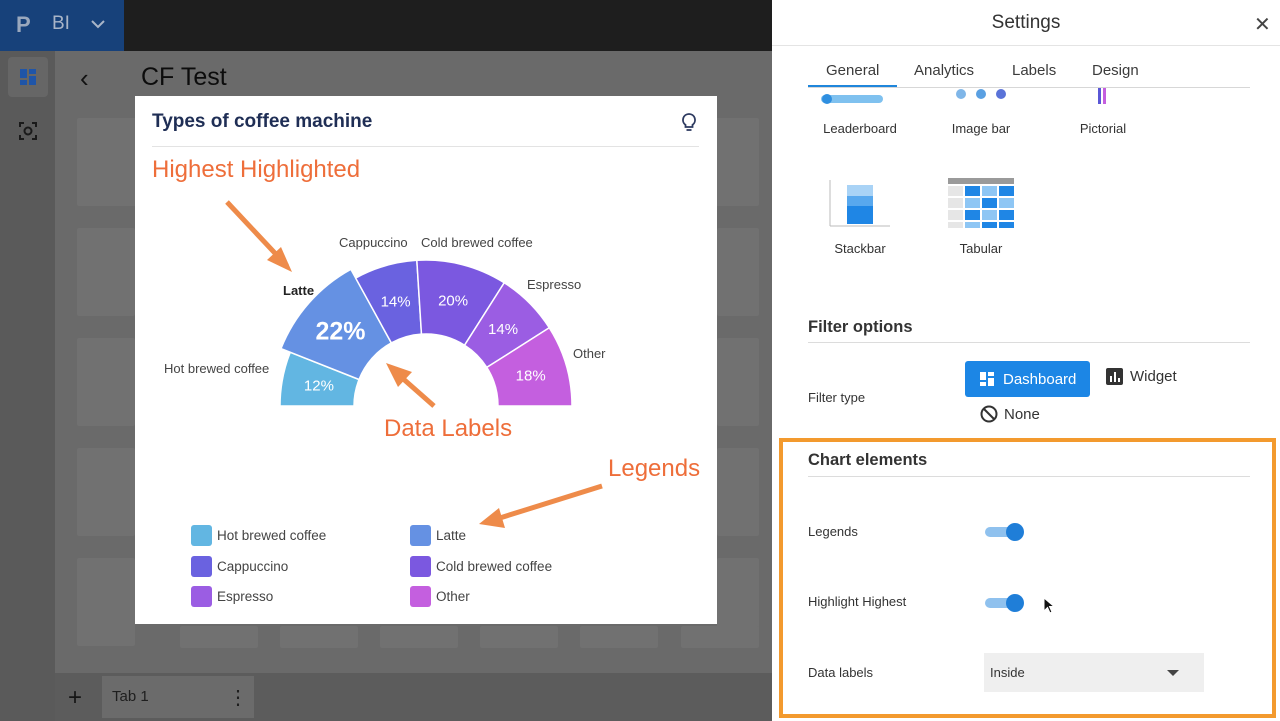  What do you see at coordinates (1026, 22) in the screenshot?
I see `settings-title: Settings` at bounding box center [1026, 22].